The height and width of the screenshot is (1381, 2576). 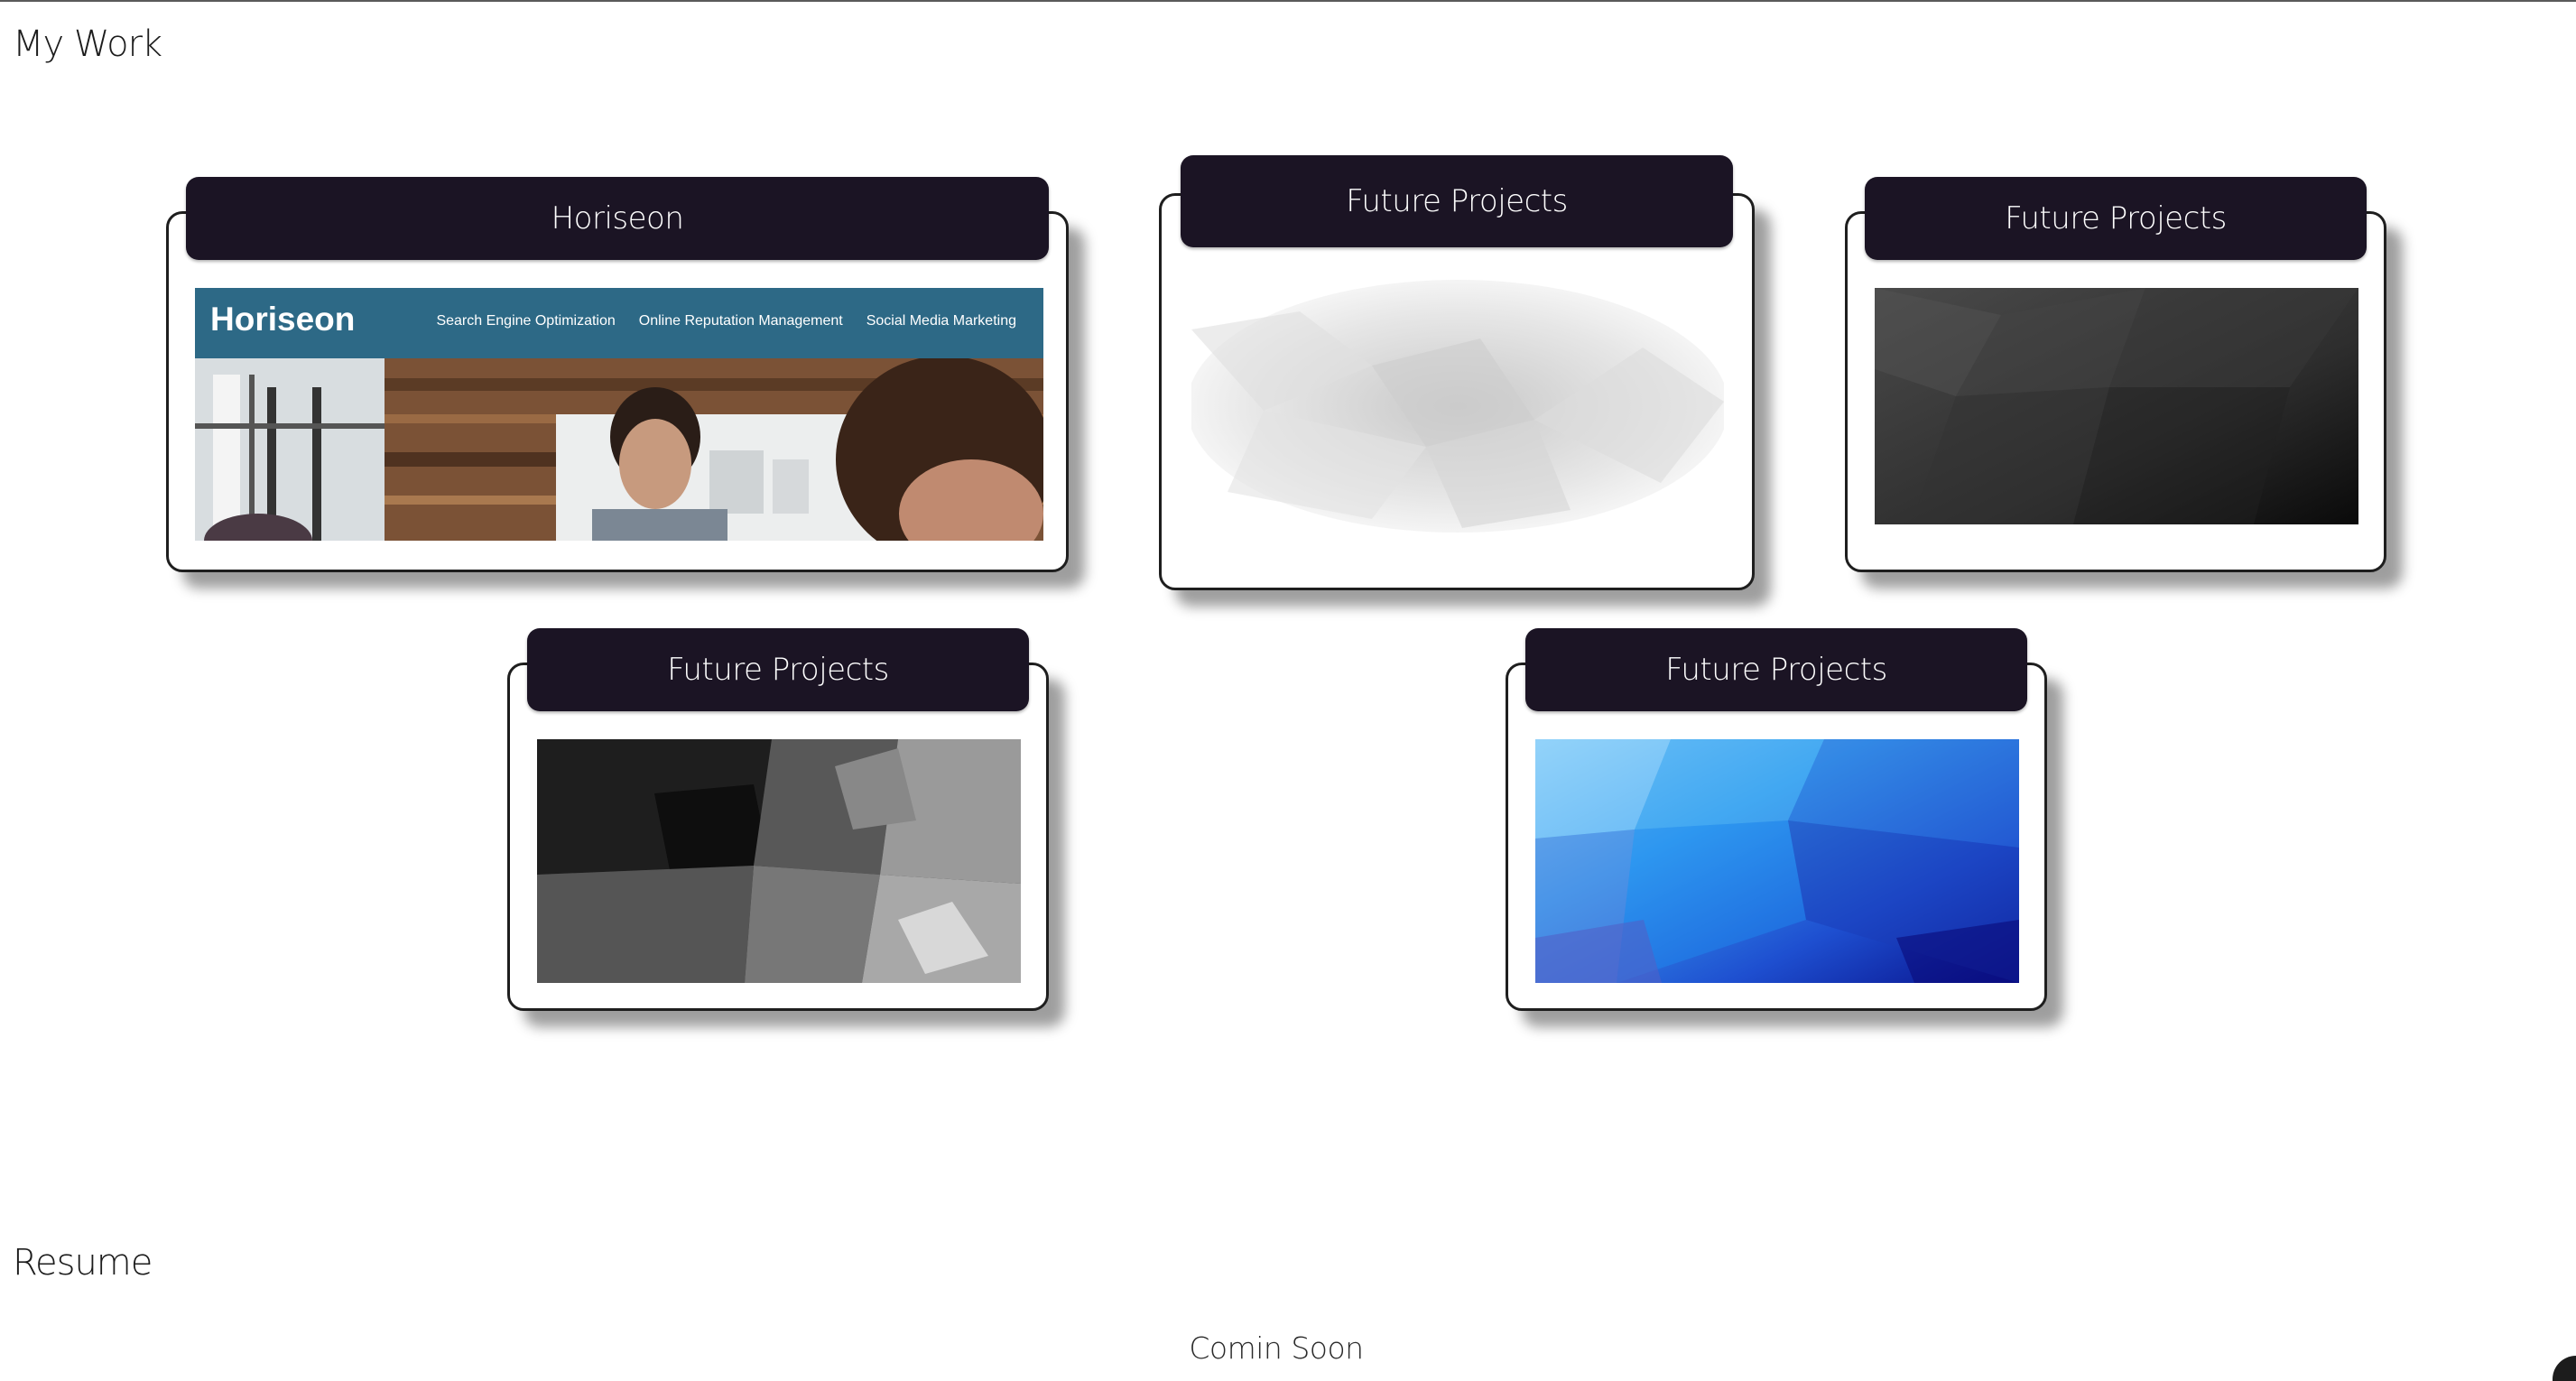 I want to click on horiseon-brand: Horiseon, so click(x=283, y=319).